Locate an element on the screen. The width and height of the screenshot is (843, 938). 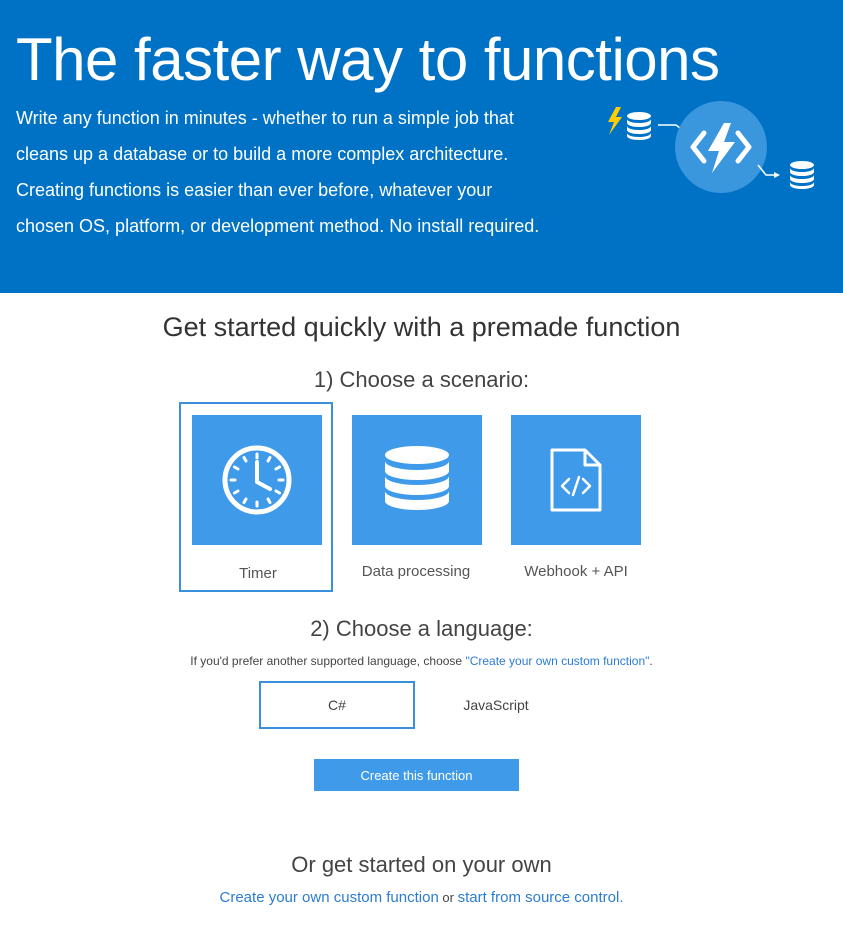
language-label: C# is located at coordinates (337, 705).